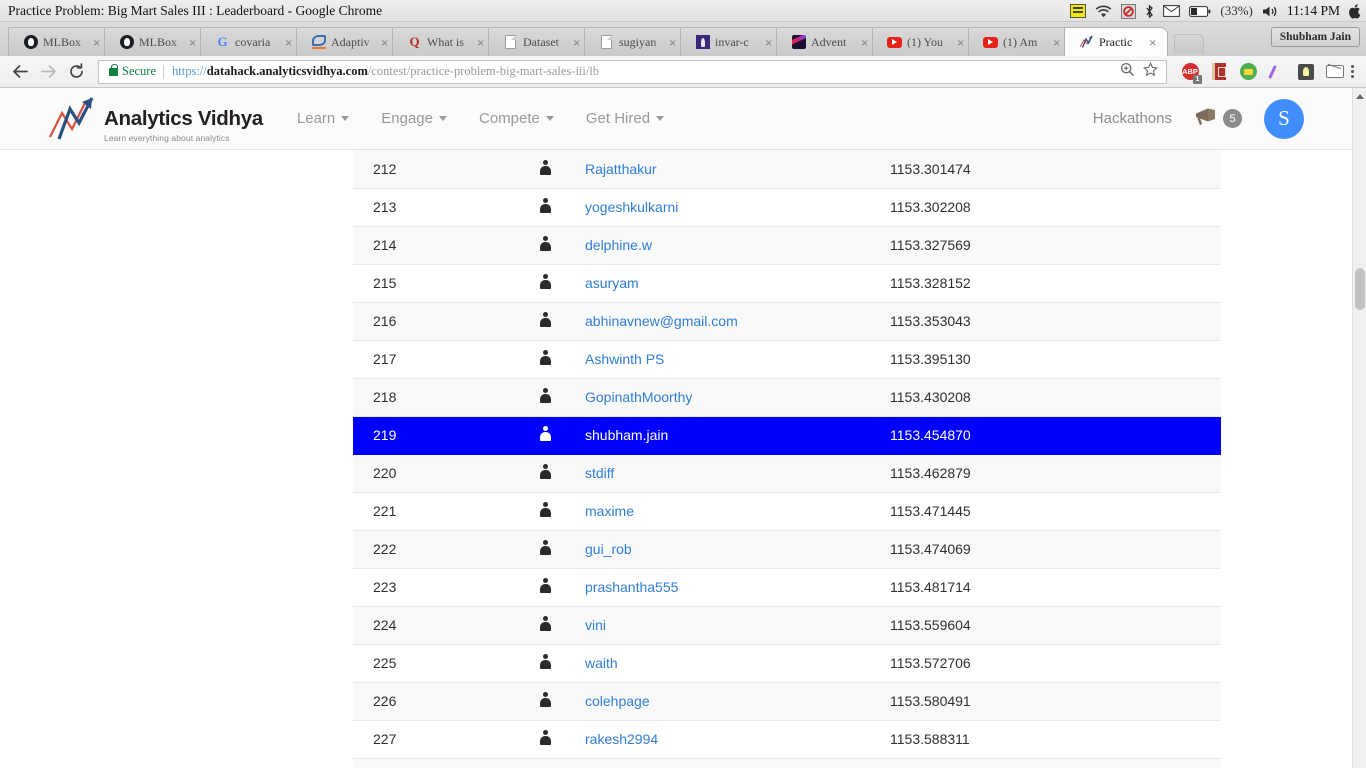 This screenshot has height=768, width=1366. I want to click on leaderboard-row: 213 yogeshkulkarni 1153.302208, so click(787, 207).